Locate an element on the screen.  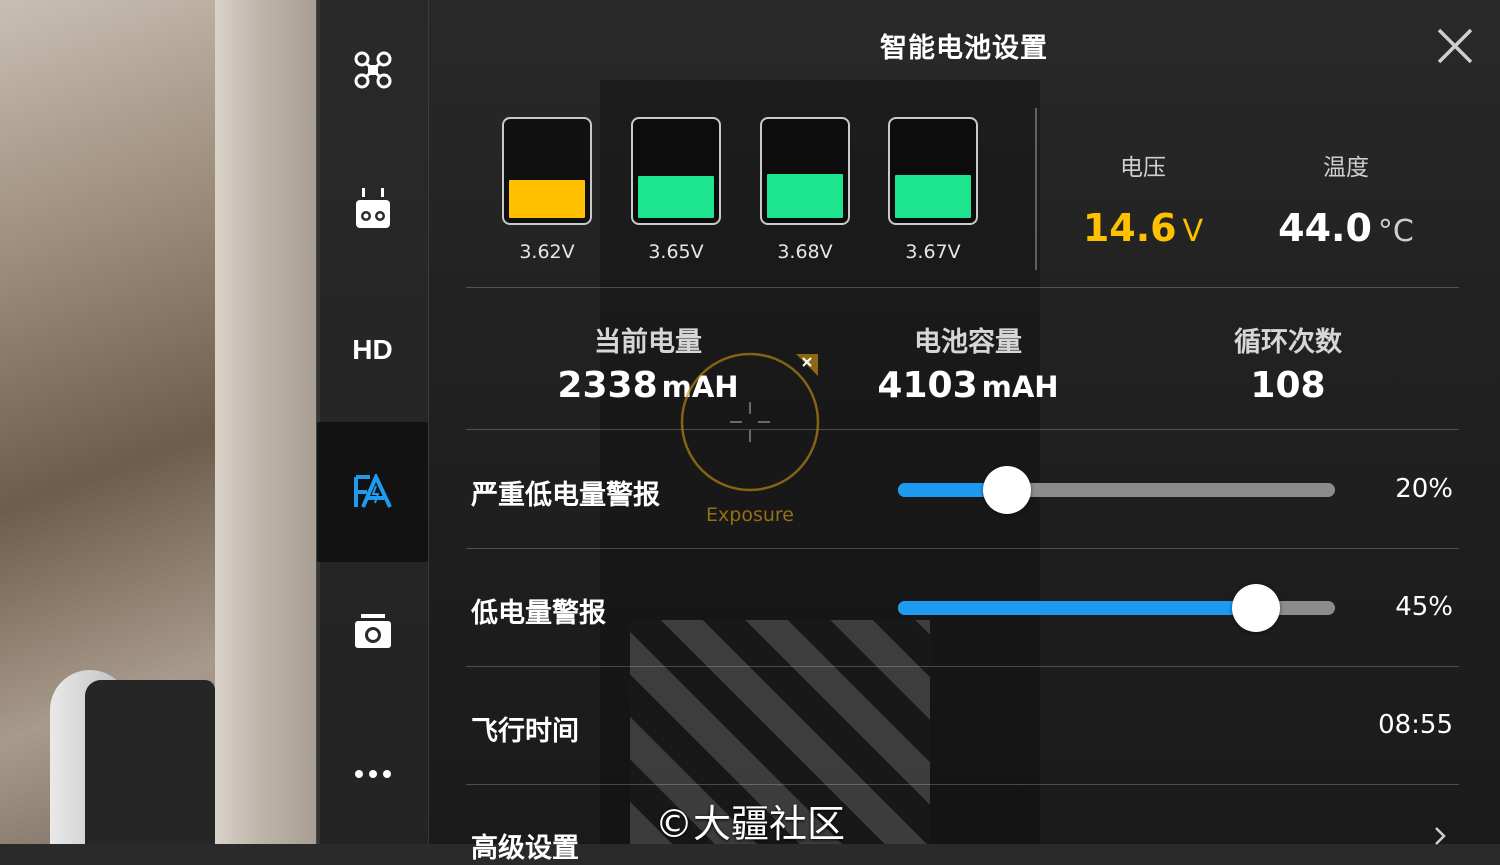
aircraft-icon is located at coordinates (372, 70).